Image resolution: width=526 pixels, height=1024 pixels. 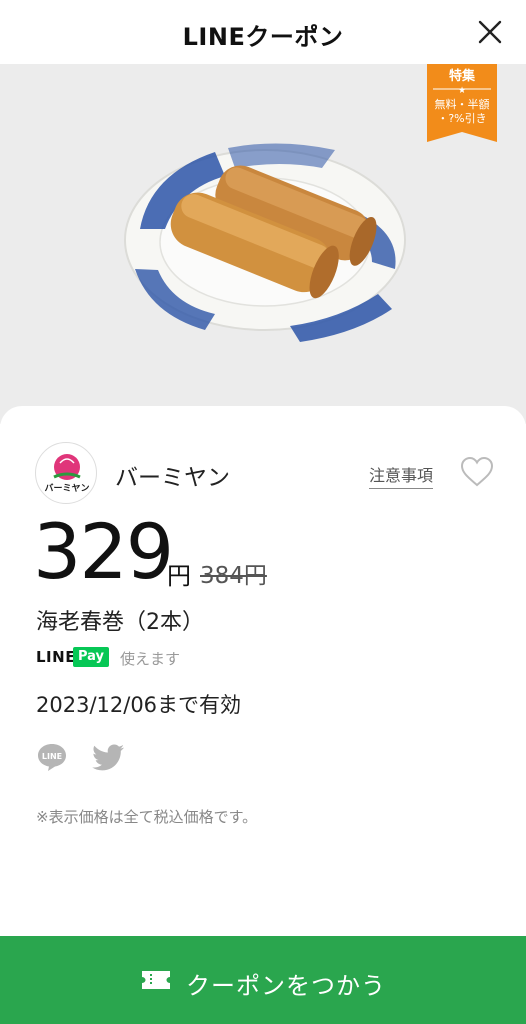 I want to click on twitter-icon, so click(x=108, y=758).